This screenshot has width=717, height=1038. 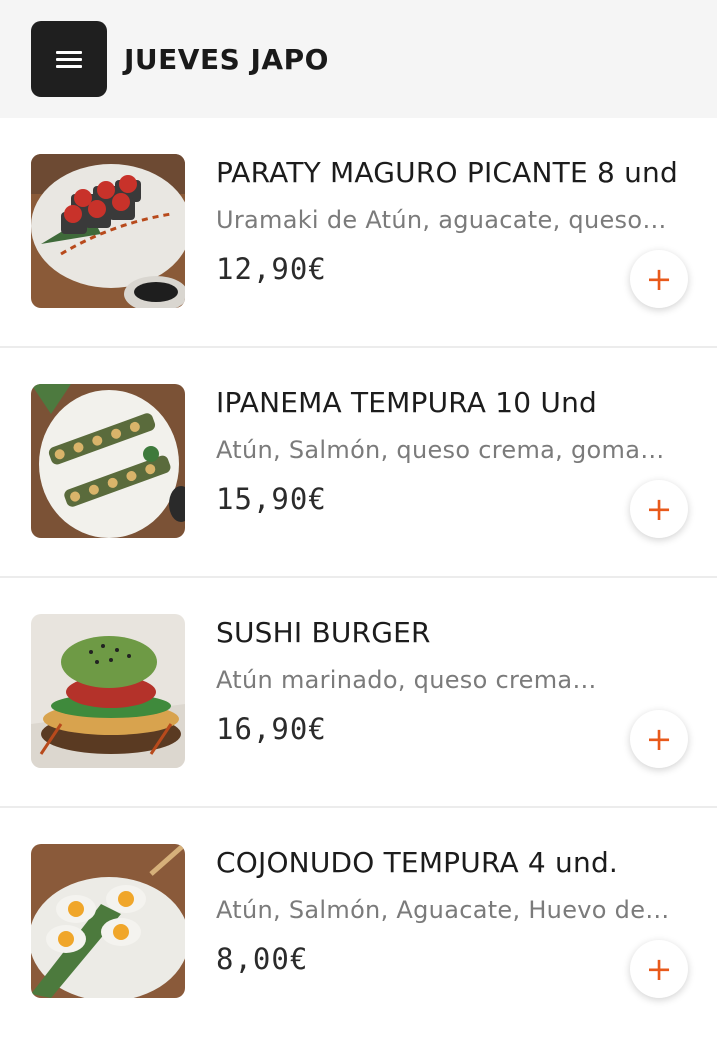 What do you see at coordinates (323, 632) in the screenshot?
I see `product-name: SUSHI BURGER` at bounding box center [323, 632].